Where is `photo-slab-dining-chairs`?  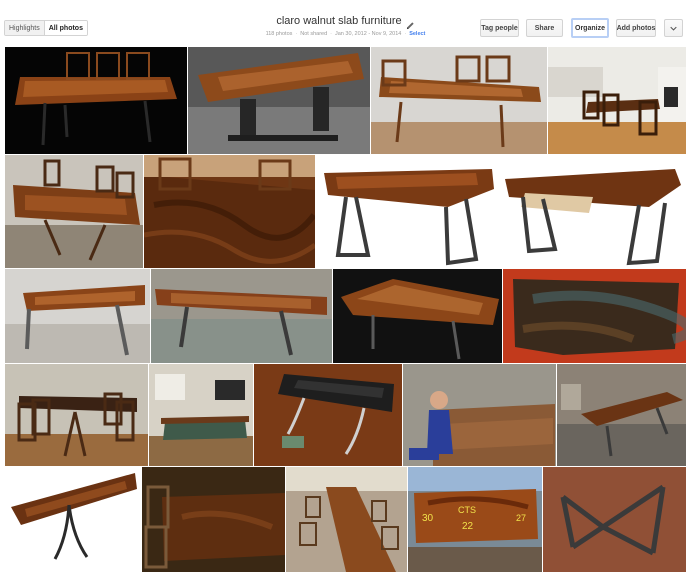
photo-slab-dining-chairs is located at coordinates (459, 100).